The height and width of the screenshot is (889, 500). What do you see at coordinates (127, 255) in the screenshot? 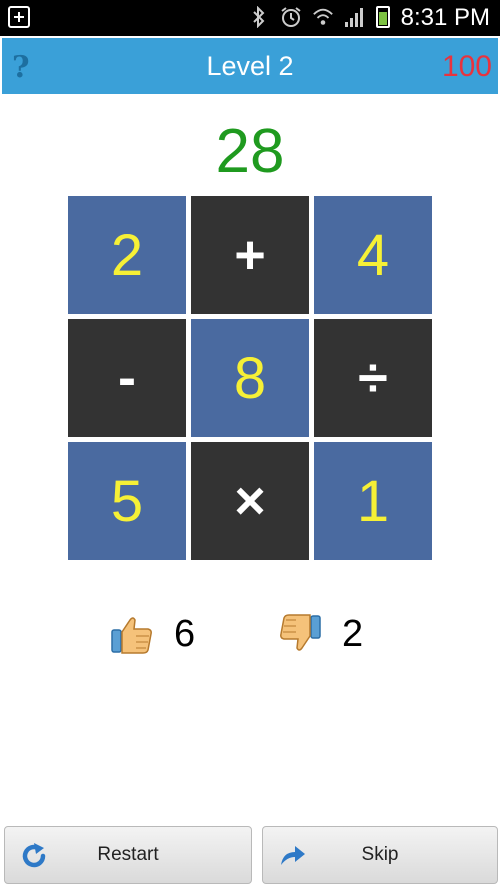
I see `grid-tile: 2` at bounding box center [127, 255].